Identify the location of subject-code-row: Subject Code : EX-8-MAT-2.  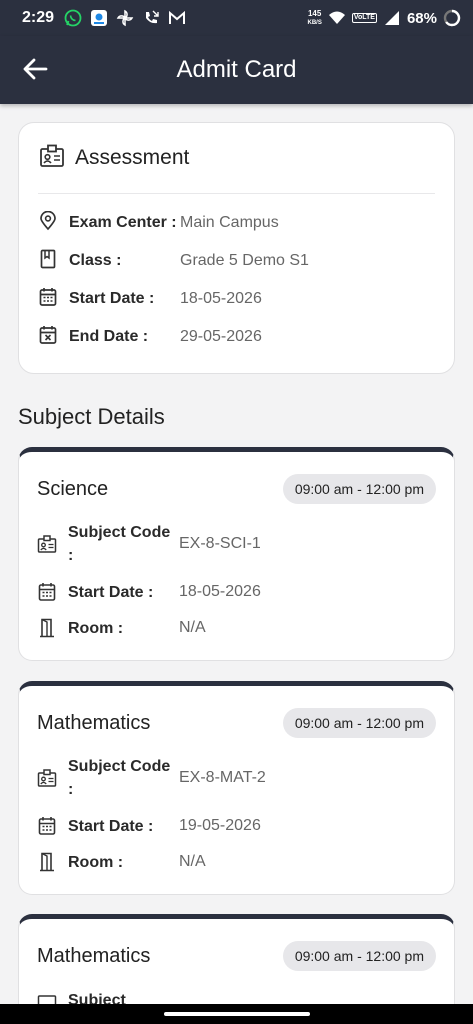
(245, 778).